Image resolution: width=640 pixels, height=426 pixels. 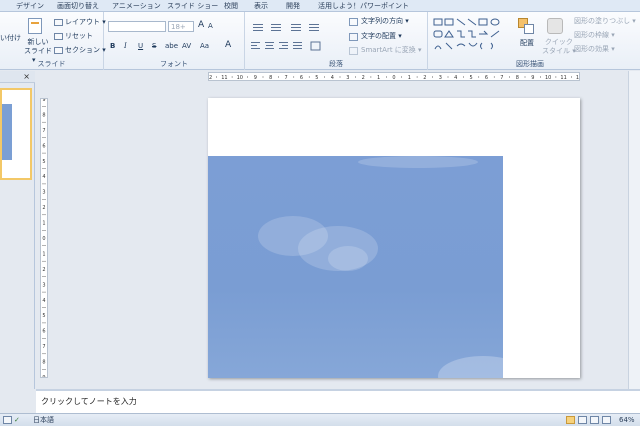 I want to click on paragraph-group: 文字列の方向 ▾ 文字の配置 ▾ SmartArt に変換 ▾ 段落, so click(x=336, y=41).